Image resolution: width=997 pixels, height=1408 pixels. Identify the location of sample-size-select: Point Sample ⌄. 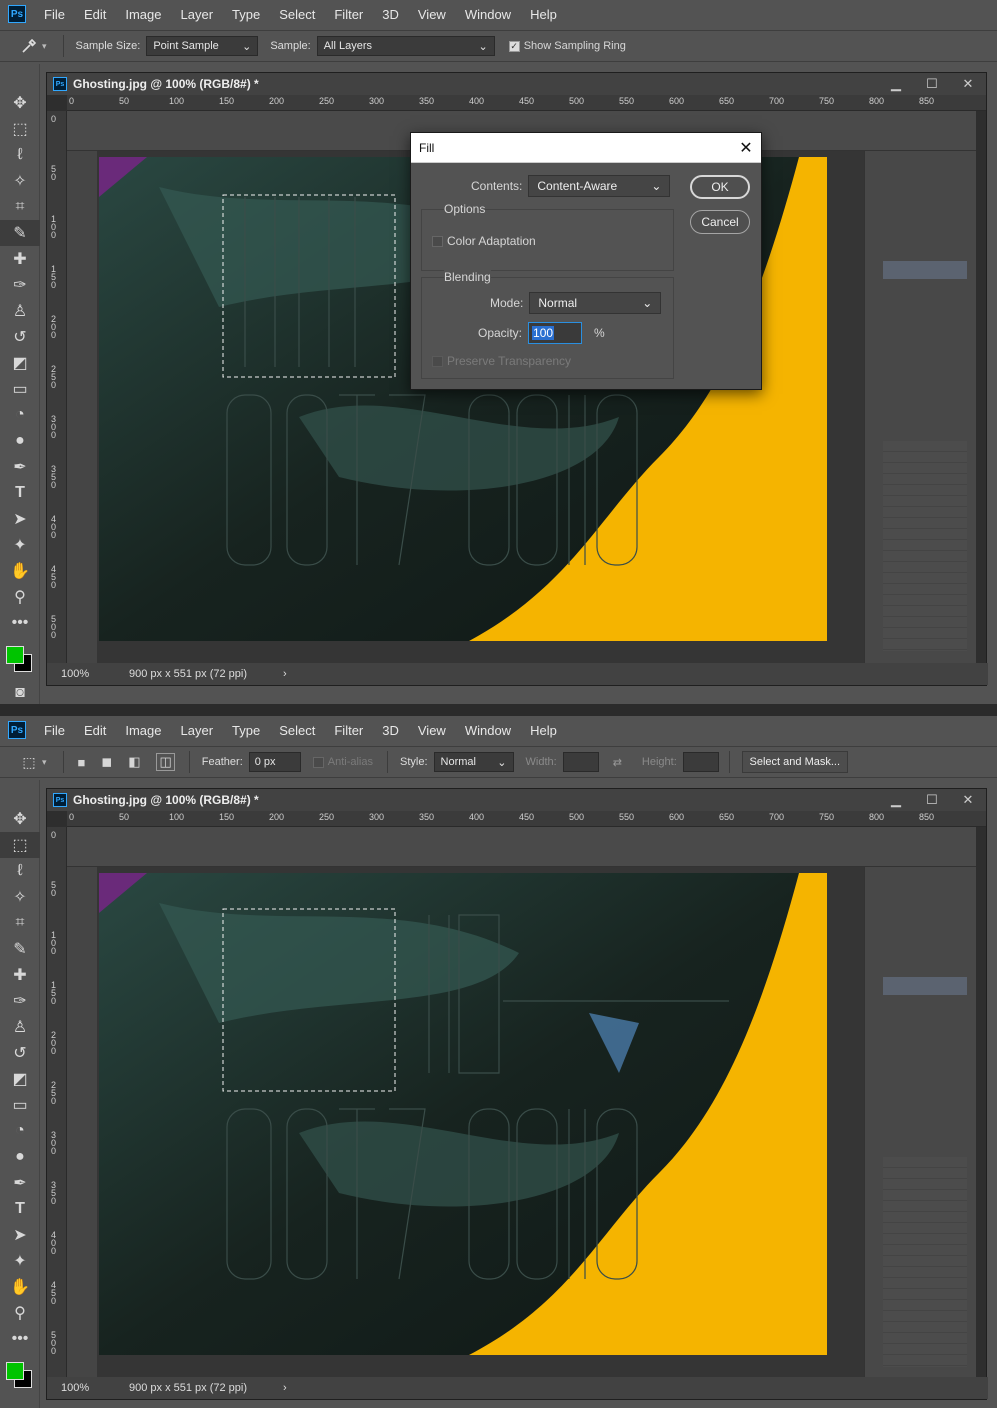
(202, 46).